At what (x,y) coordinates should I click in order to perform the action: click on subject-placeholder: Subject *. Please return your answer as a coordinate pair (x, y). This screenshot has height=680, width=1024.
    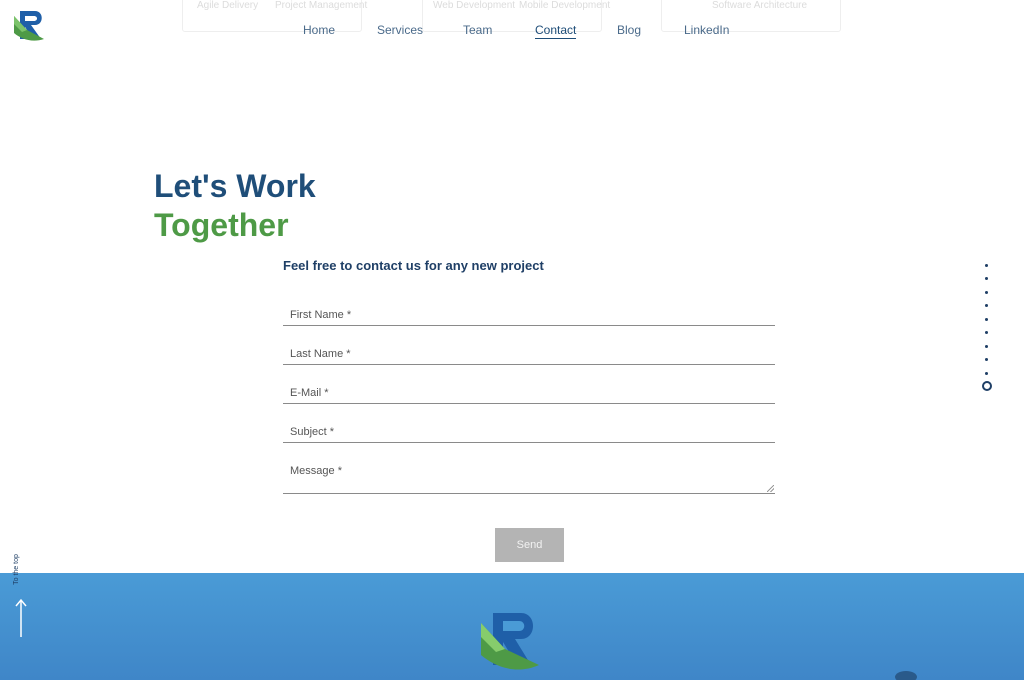
    Looking at the image, I should click on (312, 432).